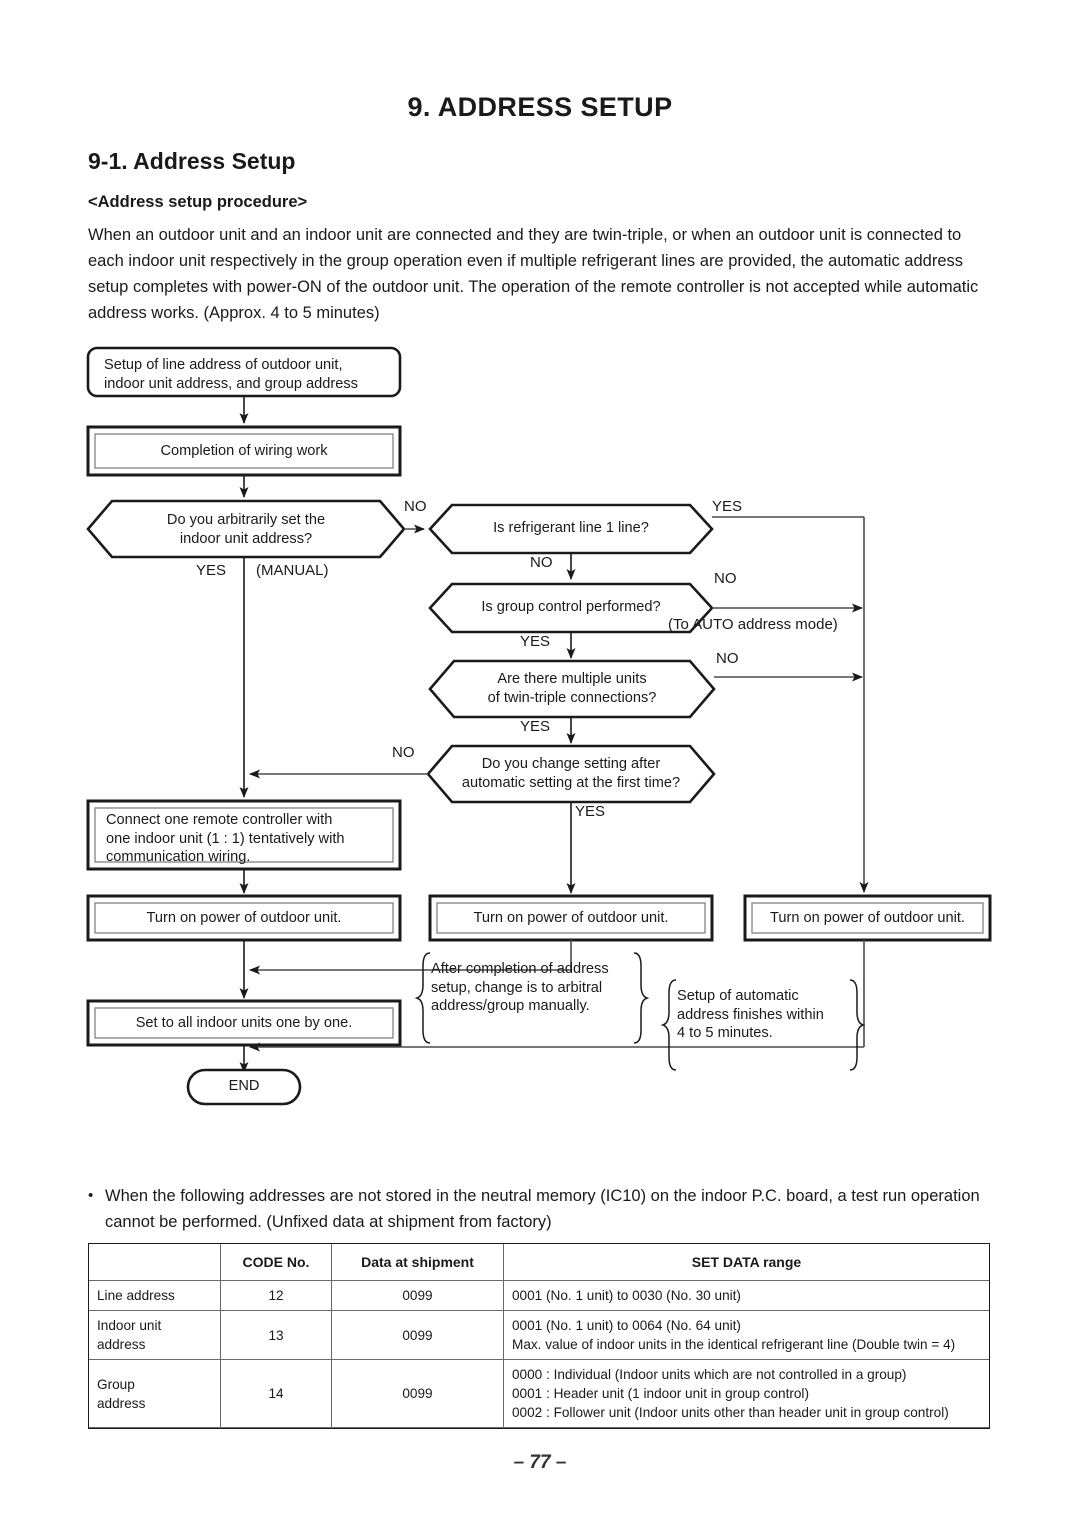 The height and width of the screenshot is (1528, 1080). Describe the element at coordinates (244, 1023) in the screenshot. I see `node-set-all-units-label: Set to all indoor units one by one.` at that location.